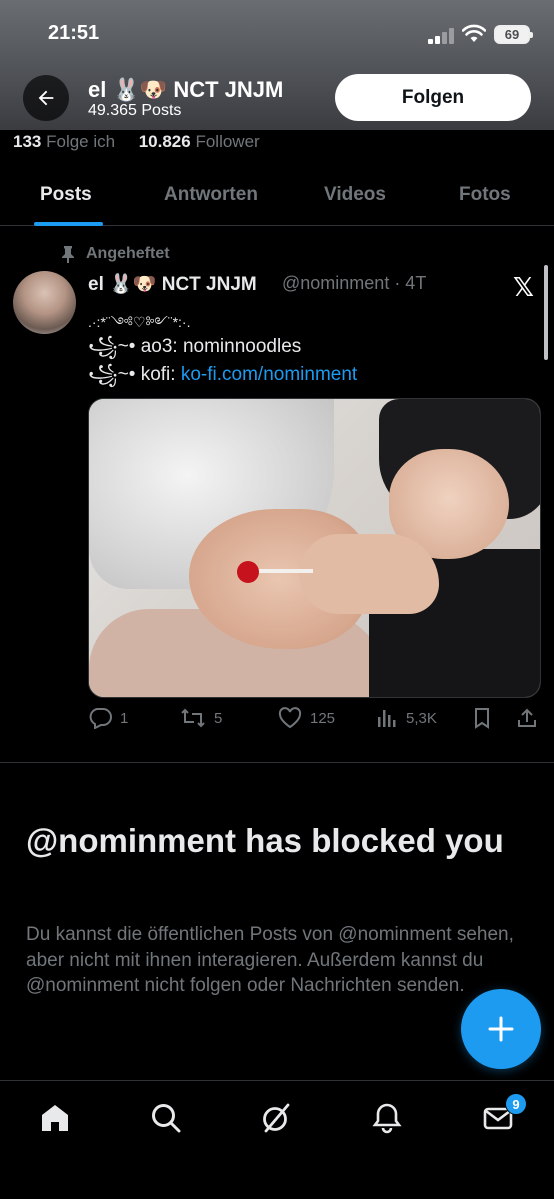  Describe the element at coordinates (66, 195) in the screenshot. I see `tab-posts: Posts` at that location.